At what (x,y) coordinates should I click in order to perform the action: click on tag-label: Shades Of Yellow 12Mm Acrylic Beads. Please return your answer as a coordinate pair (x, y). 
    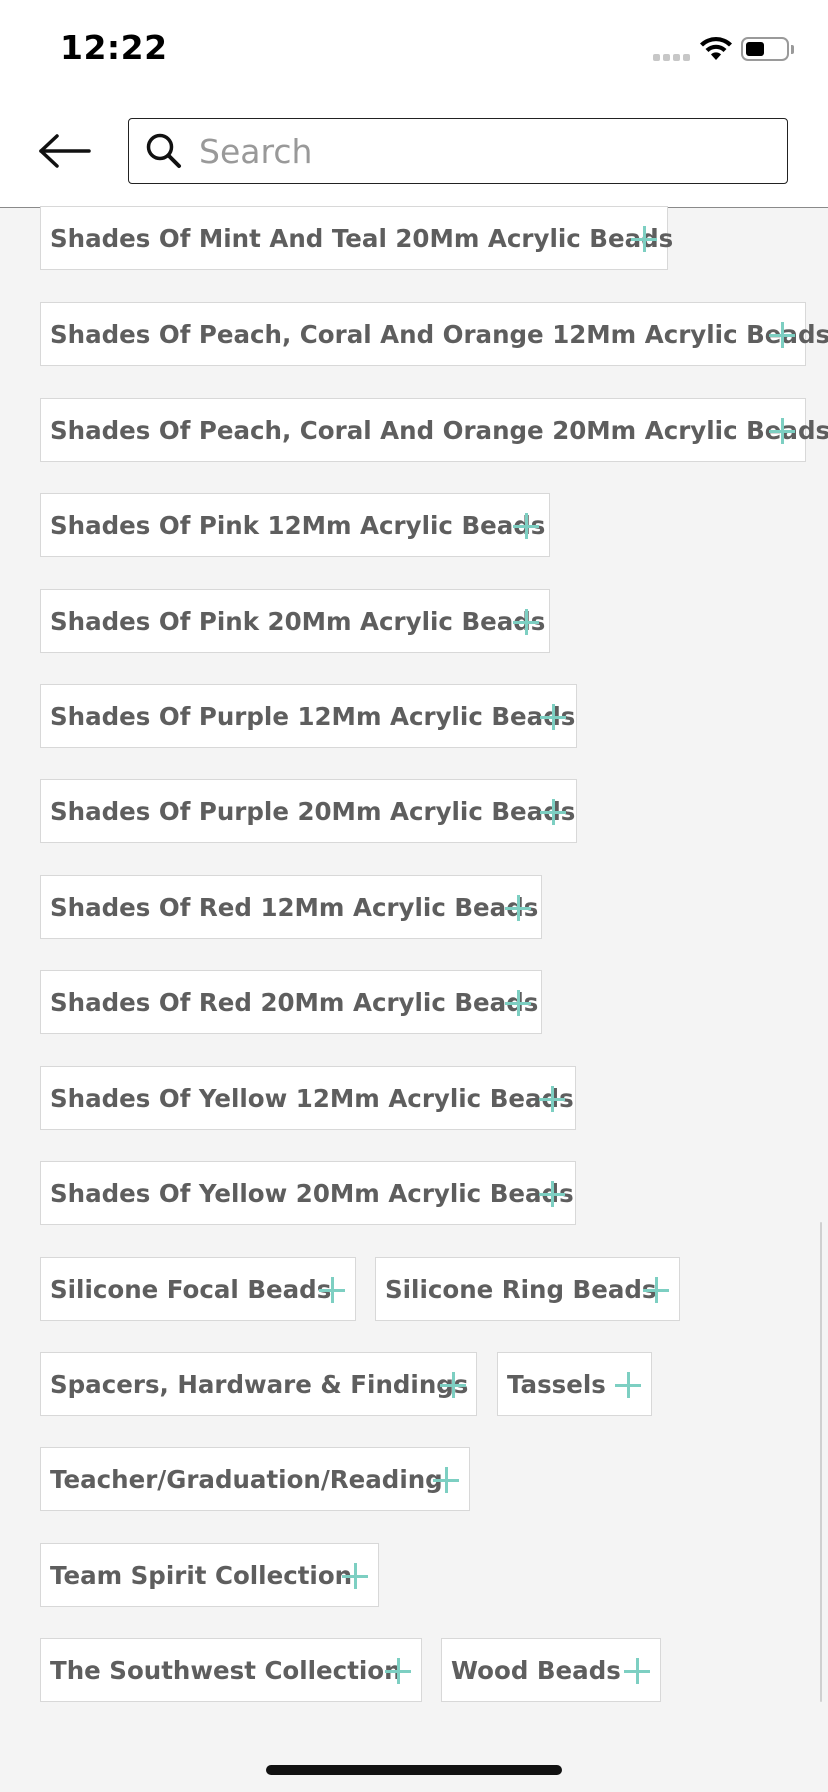
    Looking at the image, I should click on (312, 1098).